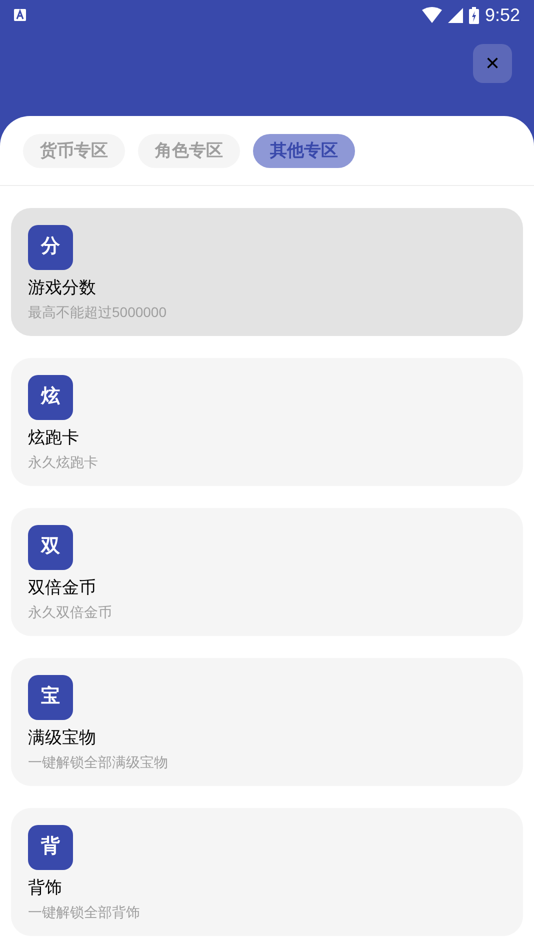  What do you see at coordinates (473, 15) in the screenshot?
I see `battery-icon` at bounding box center [473, 15].